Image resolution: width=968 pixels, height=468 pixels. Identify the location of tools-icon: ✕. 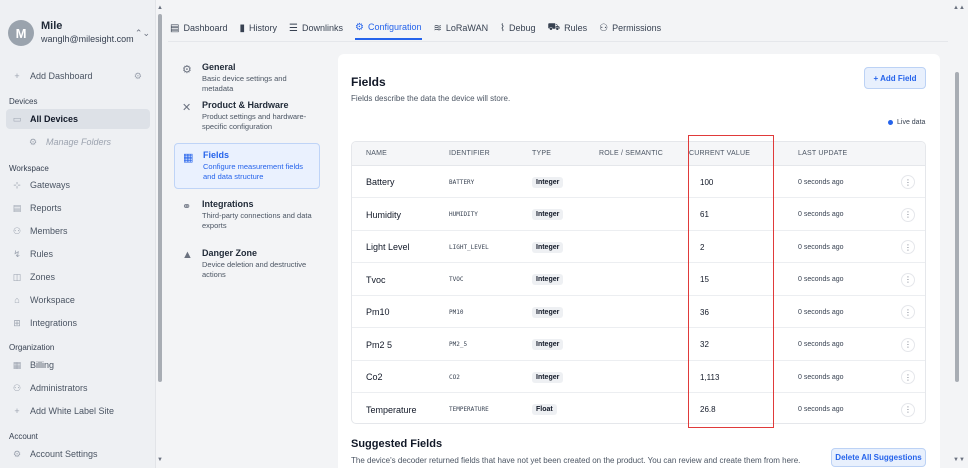
(187, 108).